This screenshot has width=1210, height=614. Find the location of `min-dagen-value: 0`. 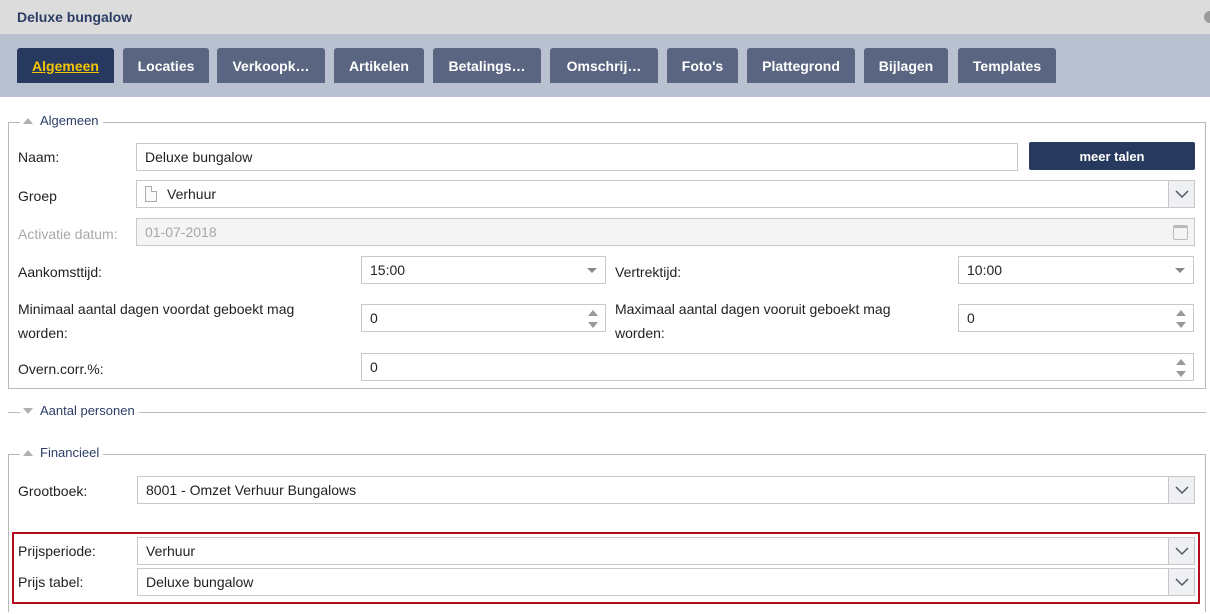

min-dagen-value: 0 is located at coordinates (374, 318).